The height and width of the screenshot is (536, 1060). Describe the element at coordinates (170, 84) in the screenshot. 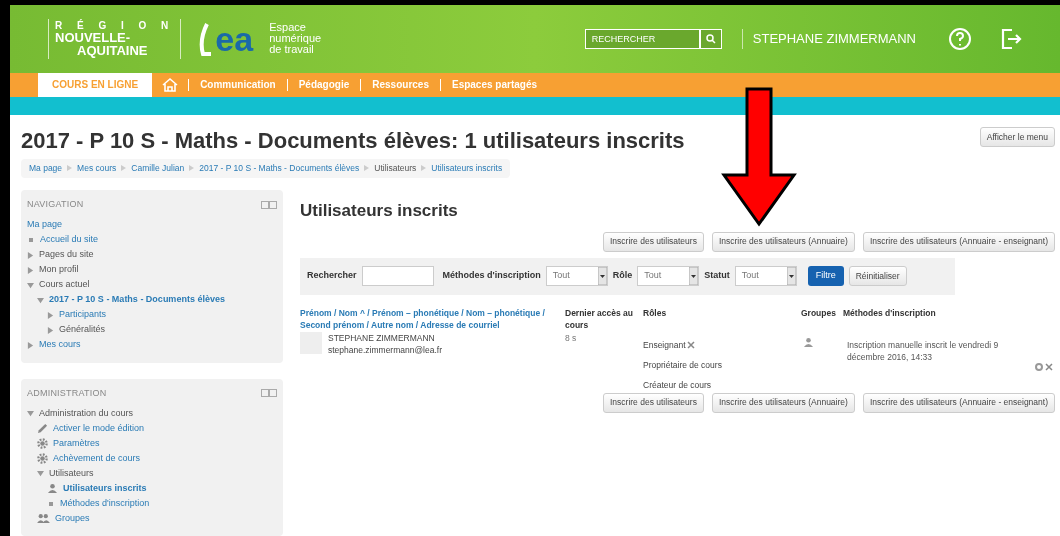

I see `home-icon` at that location.